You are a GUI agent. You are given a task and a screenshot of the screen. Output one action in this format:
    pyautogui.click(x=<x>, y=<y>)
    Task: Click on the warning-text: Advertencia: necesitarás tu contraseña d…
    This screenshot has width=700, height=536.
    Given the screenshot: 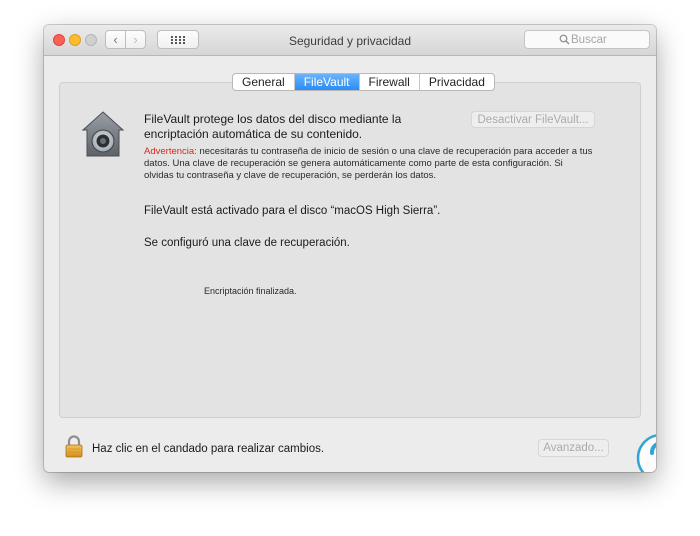 What is the action you would take?
    pyautogui.click(x=369, y=164)
    